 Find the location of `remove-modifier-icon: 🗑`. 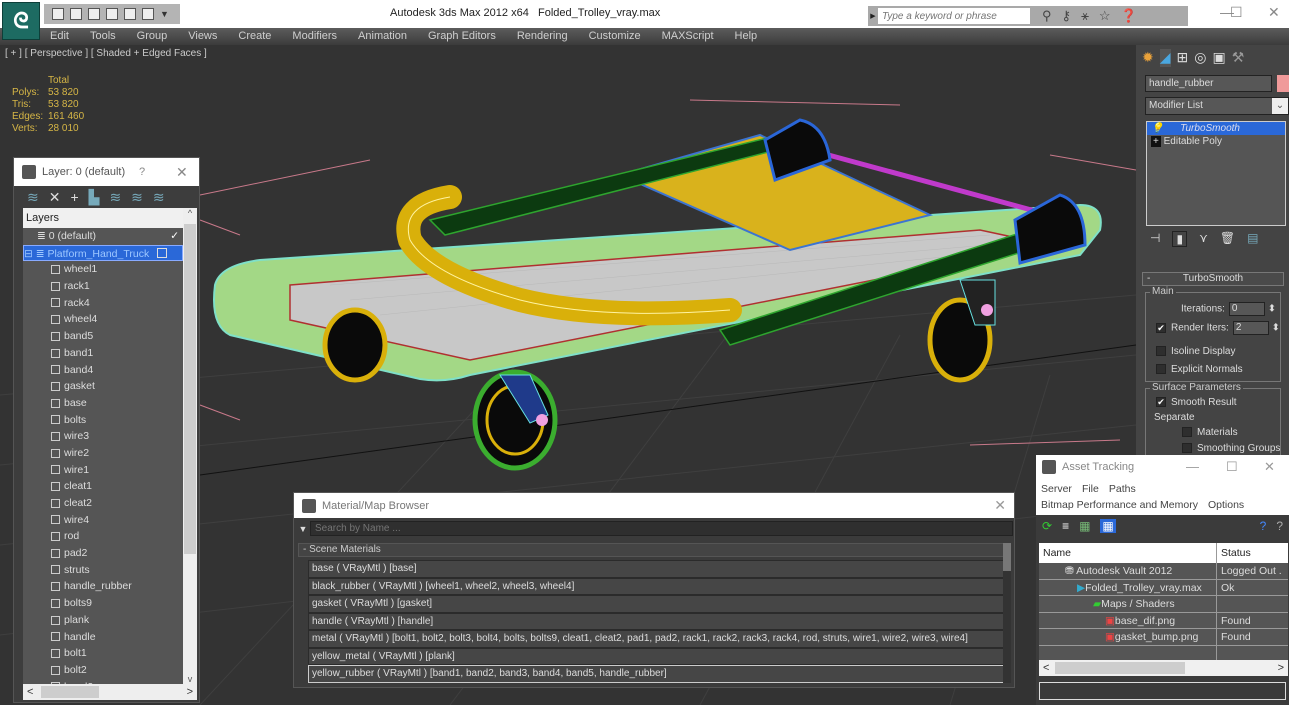

remove-modifier-icon: 🗑 is located at coordinates (1227, 239).